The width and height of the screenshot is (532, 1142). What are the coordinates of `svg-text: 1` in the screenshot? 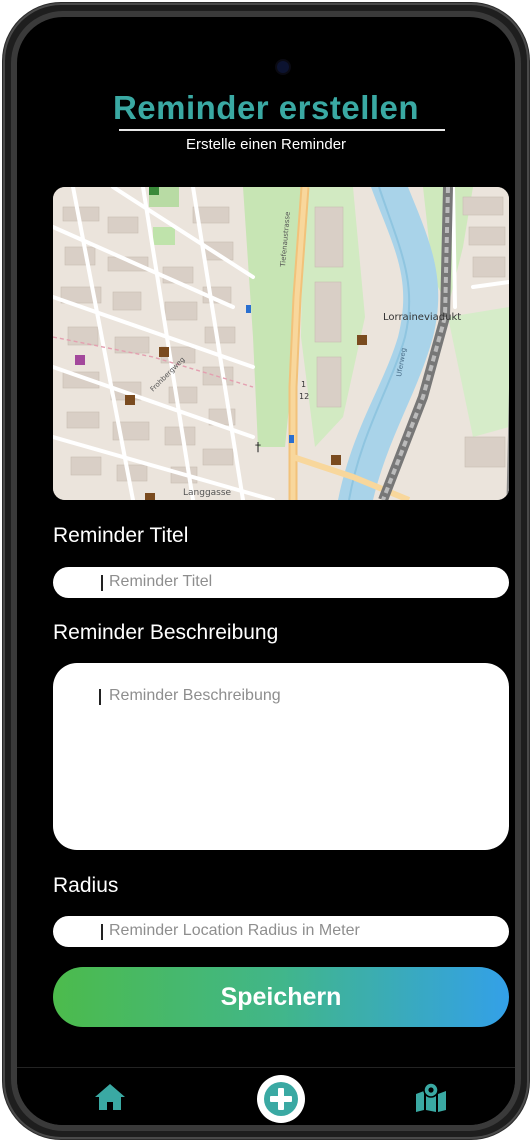 It's located at (303, 384).